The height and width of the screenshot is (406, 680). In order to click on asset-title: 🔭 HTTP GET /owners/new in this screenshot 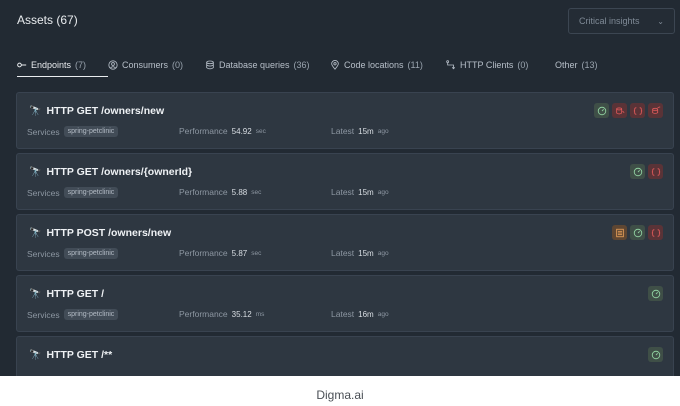, I will do `click(96, 111)`.